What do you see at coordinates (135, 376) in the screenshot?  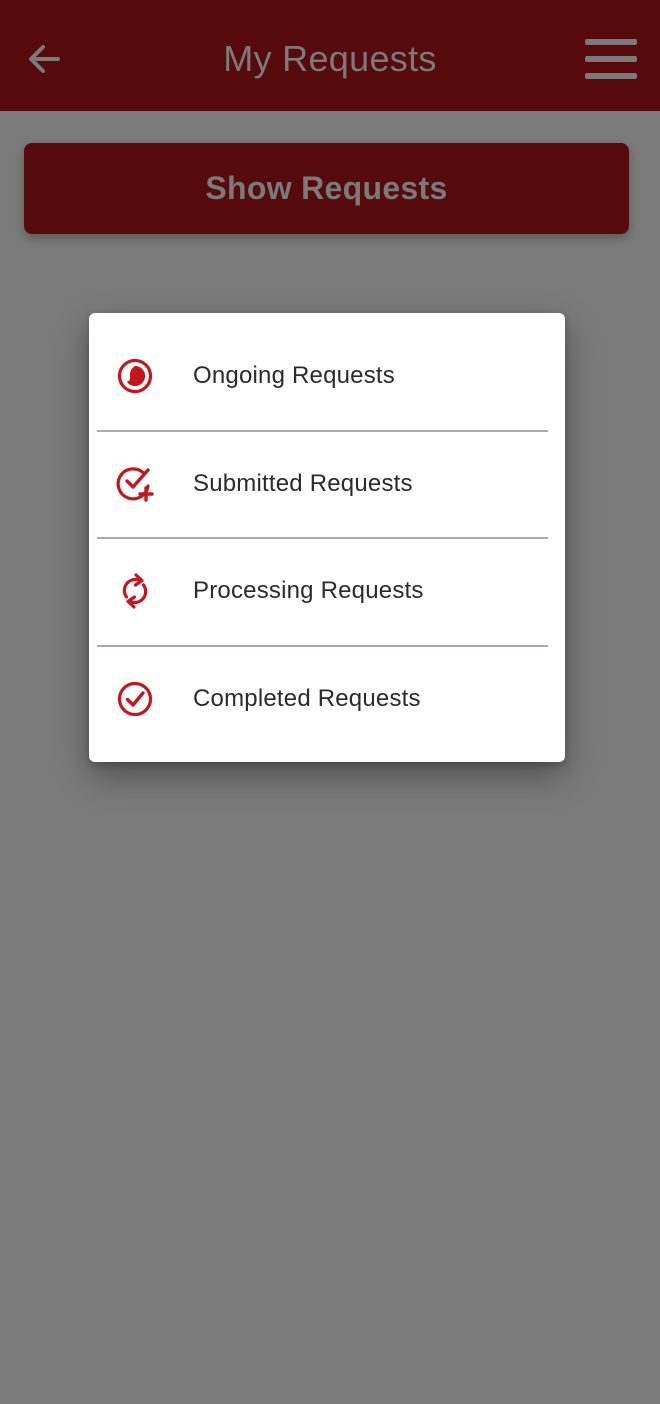 I see `clock-half-icon` at bounding box center [135, 376].